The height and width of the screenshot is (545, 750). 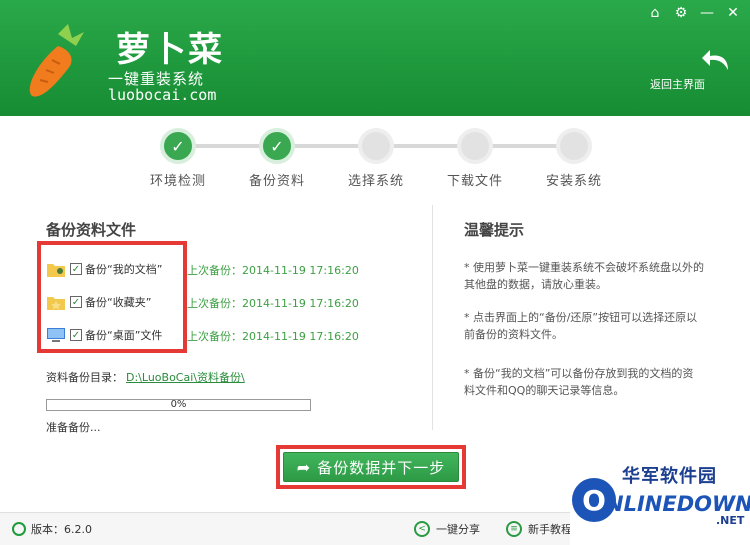 What do you see at coordinates (584, 276) in the screenshot?
I see `tip-item: * 使用萝卜菜一键重装系统不会破坏系统盘以外的其他盘的数据，请放心重装。` at bounding box center [584, 276].